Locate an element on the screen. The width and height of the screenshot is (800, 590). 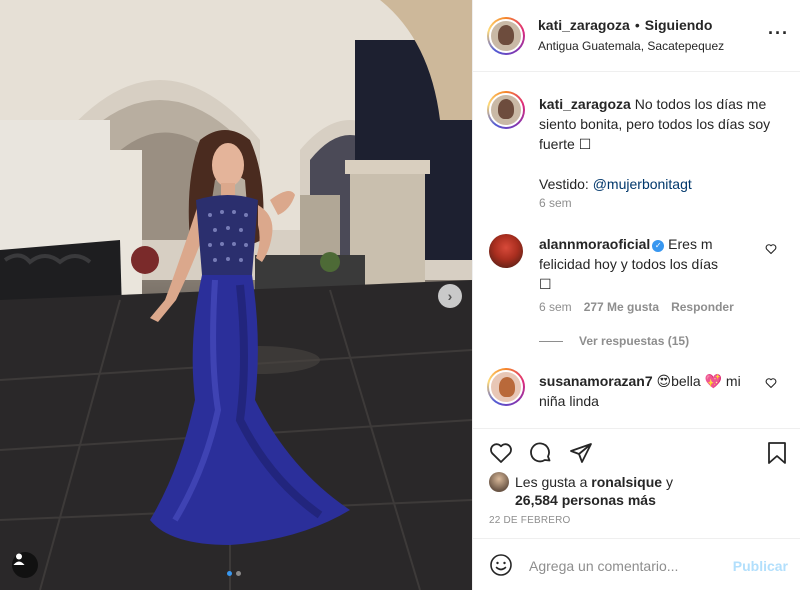
post-username: kati_zaragoza is located at coordinates (584, 25).